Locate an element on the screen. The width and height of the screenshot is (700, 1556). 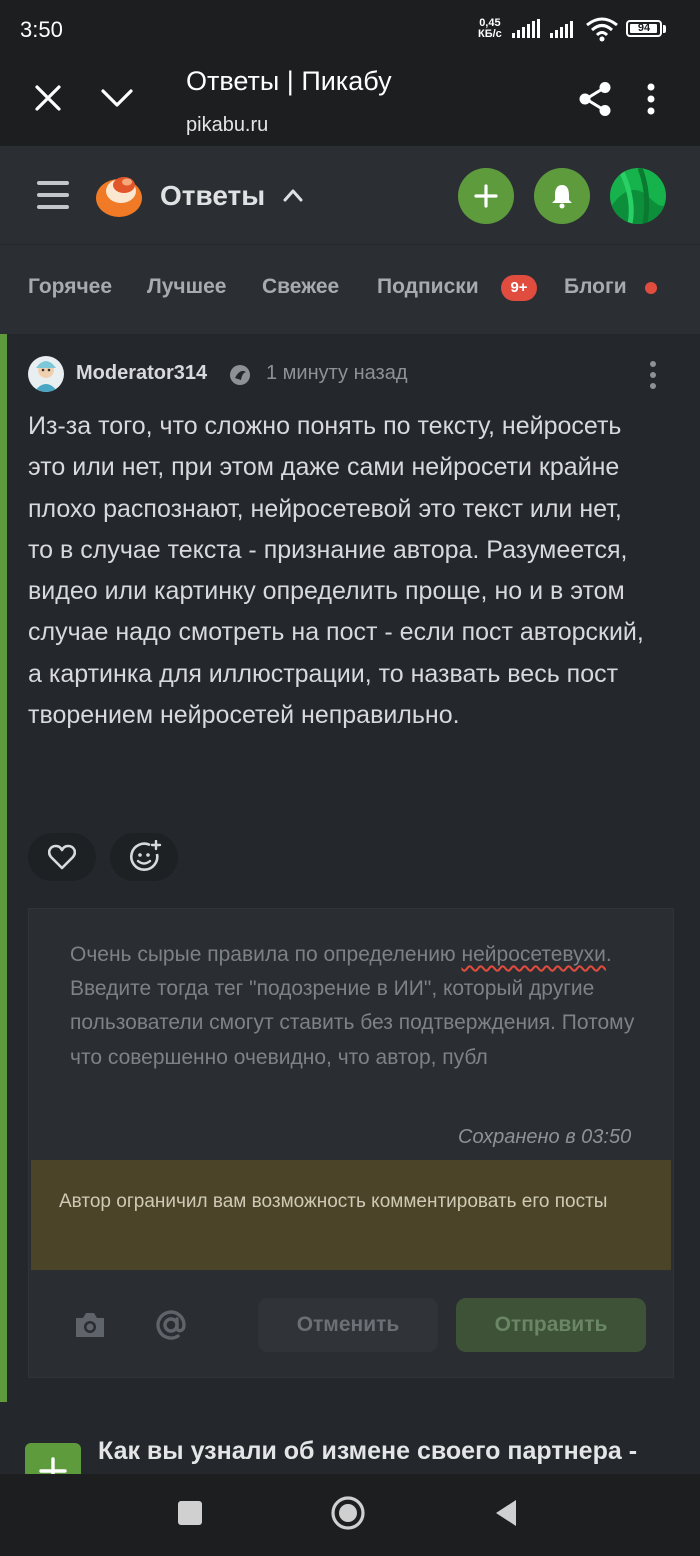
back-button is located at coordinates (506, 1513).